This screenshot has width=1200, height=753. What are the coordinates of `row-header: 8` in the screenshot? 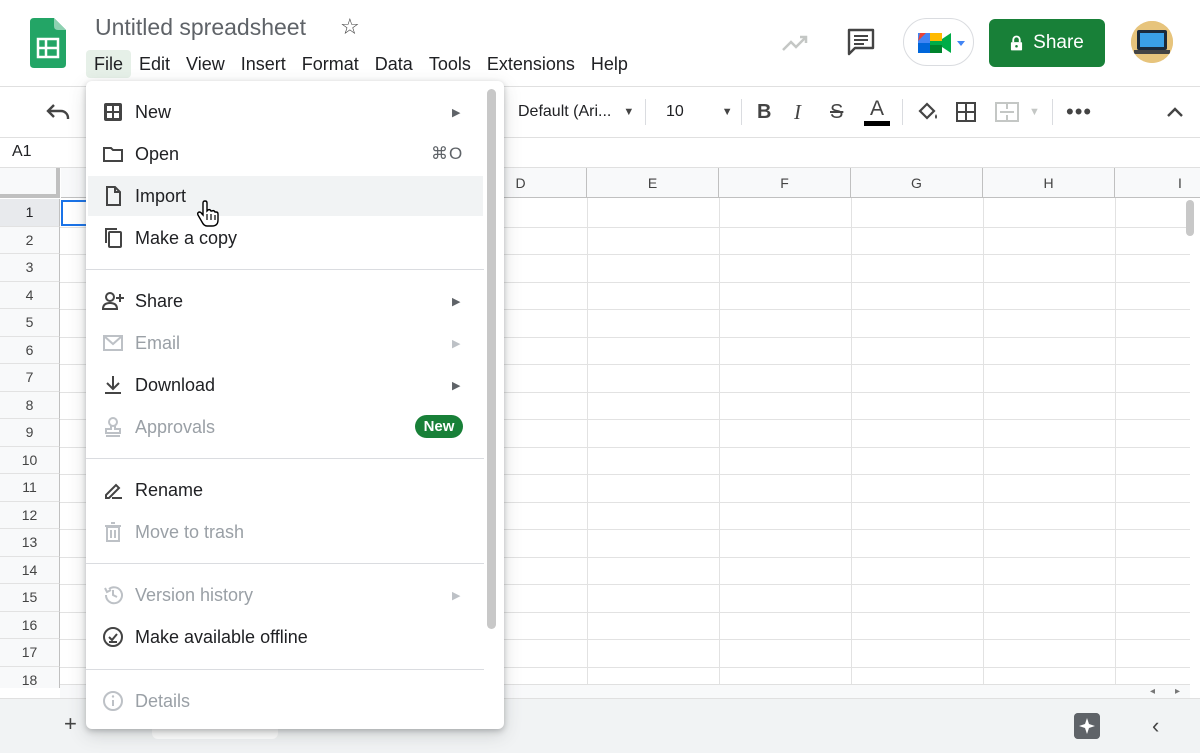 It's located at (30, 405).